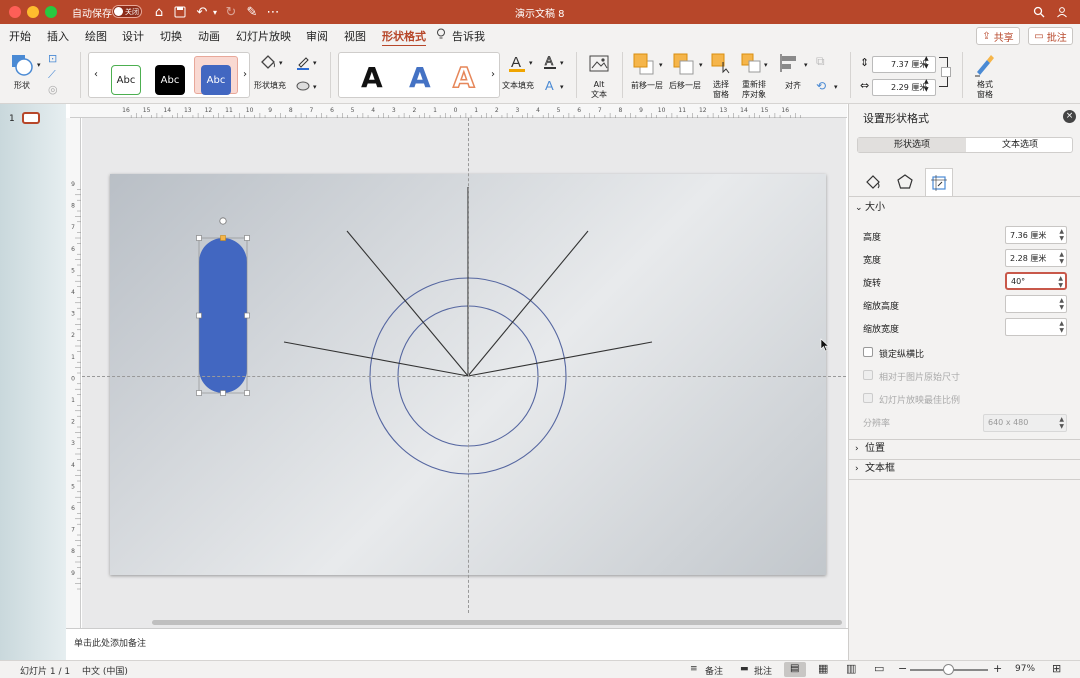 This screenshot has width=1080, height=678. Describe the element at coordinates (998, 36) in the screenshot. I see `share-button: ⇪ 共享` at that location.